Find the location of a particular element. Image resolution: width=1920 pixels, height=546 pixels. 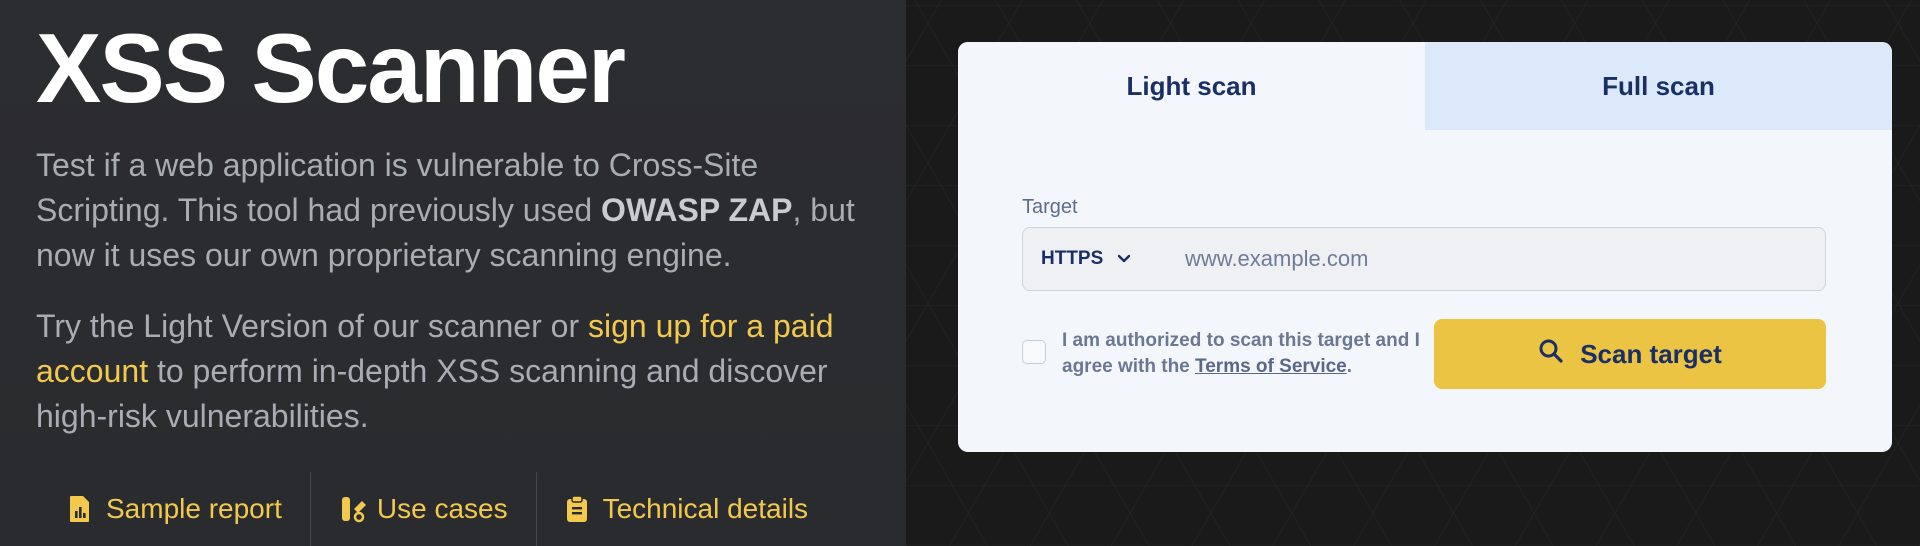

chevron-down-icon is located at coordinates (1124, 259).